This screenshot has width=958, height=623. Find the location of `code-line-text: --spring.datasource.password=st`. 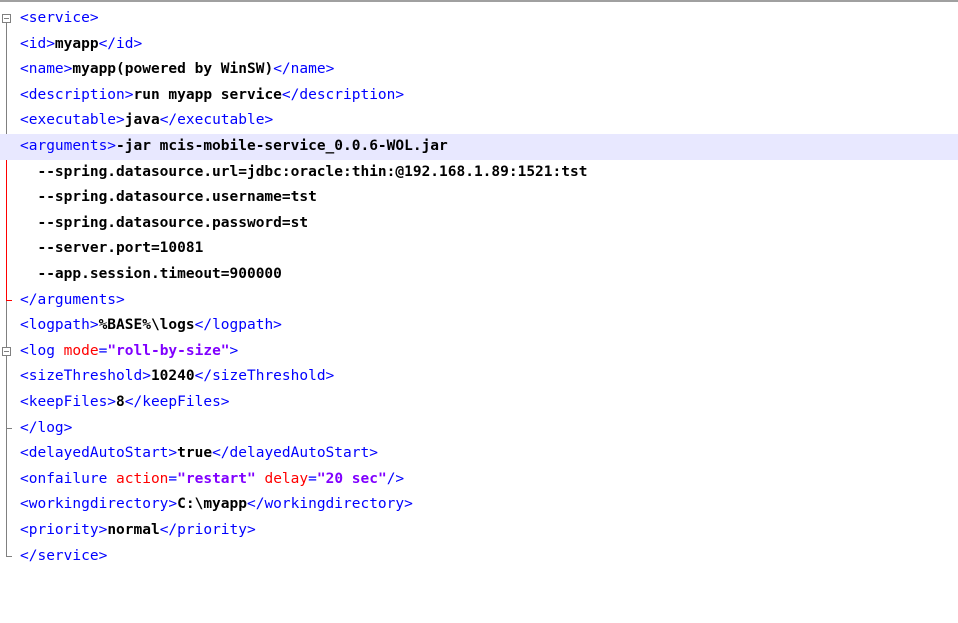

code-line-text: --spring.datasource.password=st is located at coordinates (164, 224).